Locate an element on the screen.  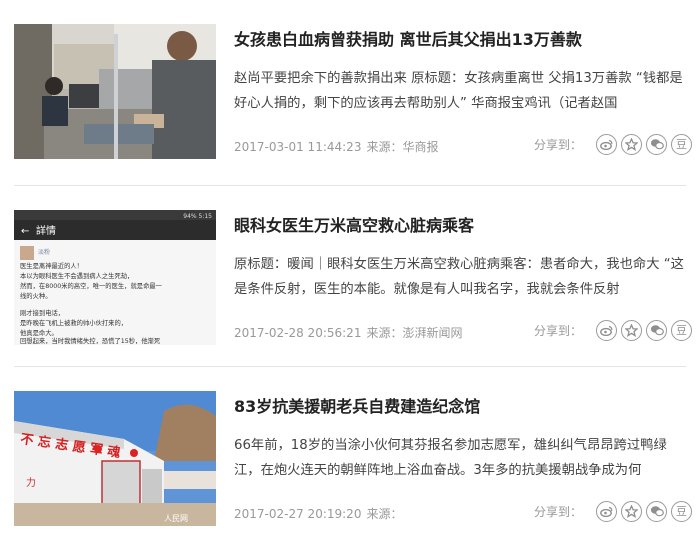
article-source: 来源：华商报 is located at coordinates (402, 147).